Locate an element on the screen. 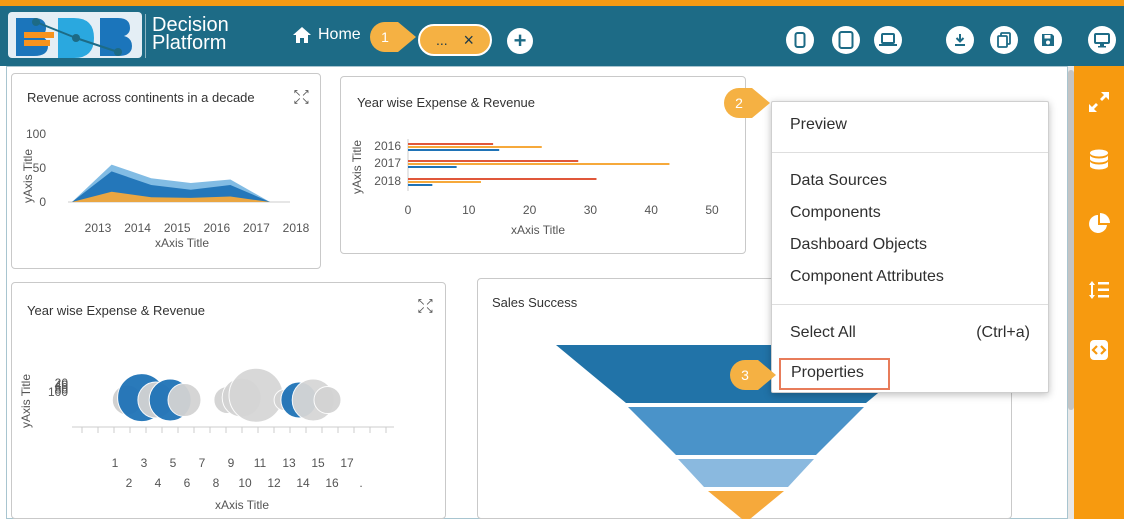 The width and height of the screenshot is (1124, 519). x-tick-label: 1 is located at coordinates (115, 463).